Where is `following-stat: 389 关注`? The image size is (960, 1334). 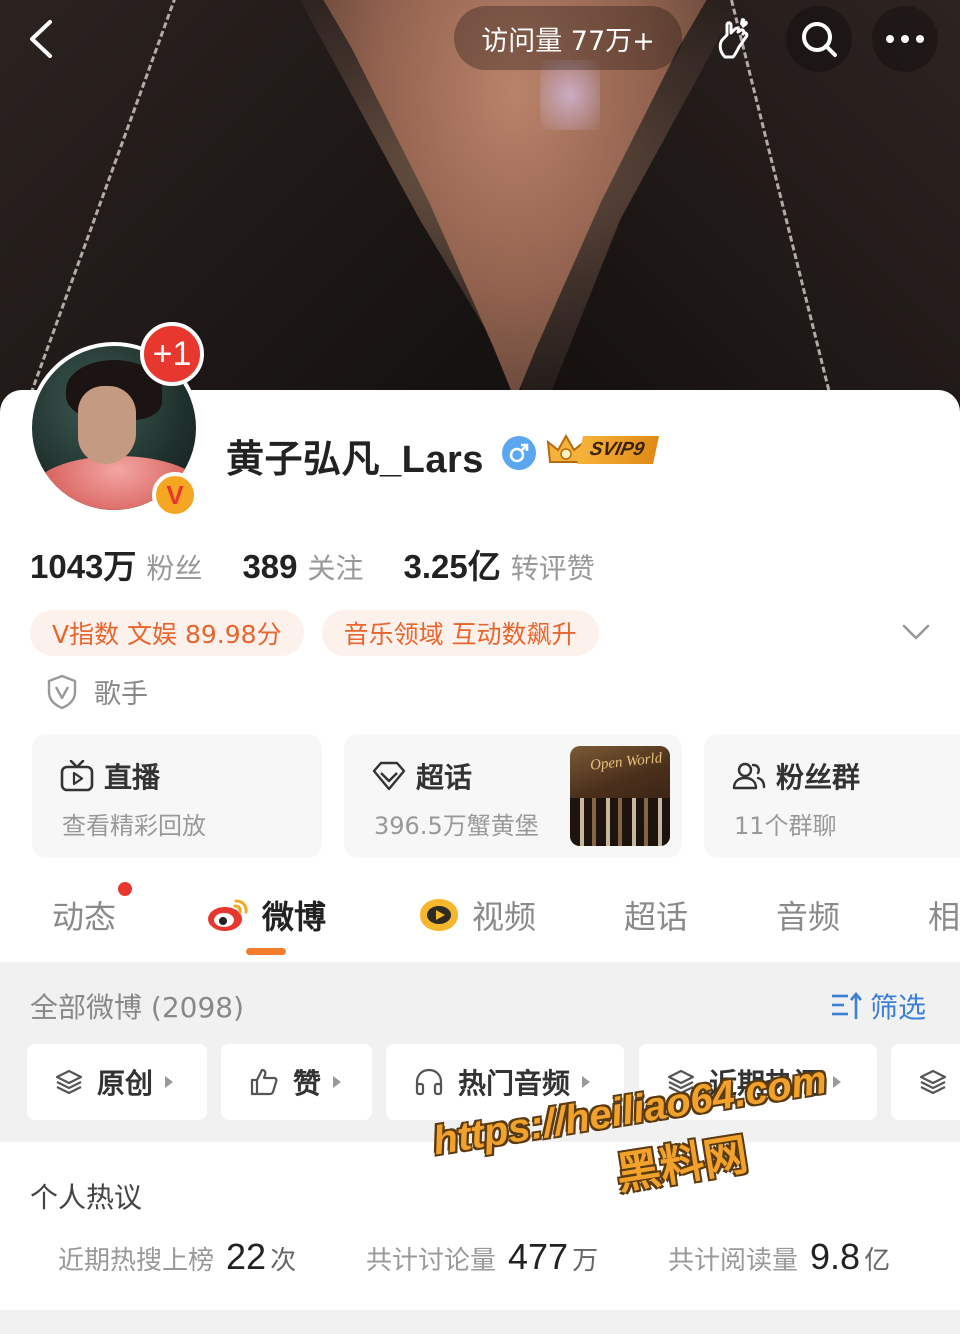
following-stat: 389 关注 is located at coordinates (302, 567).